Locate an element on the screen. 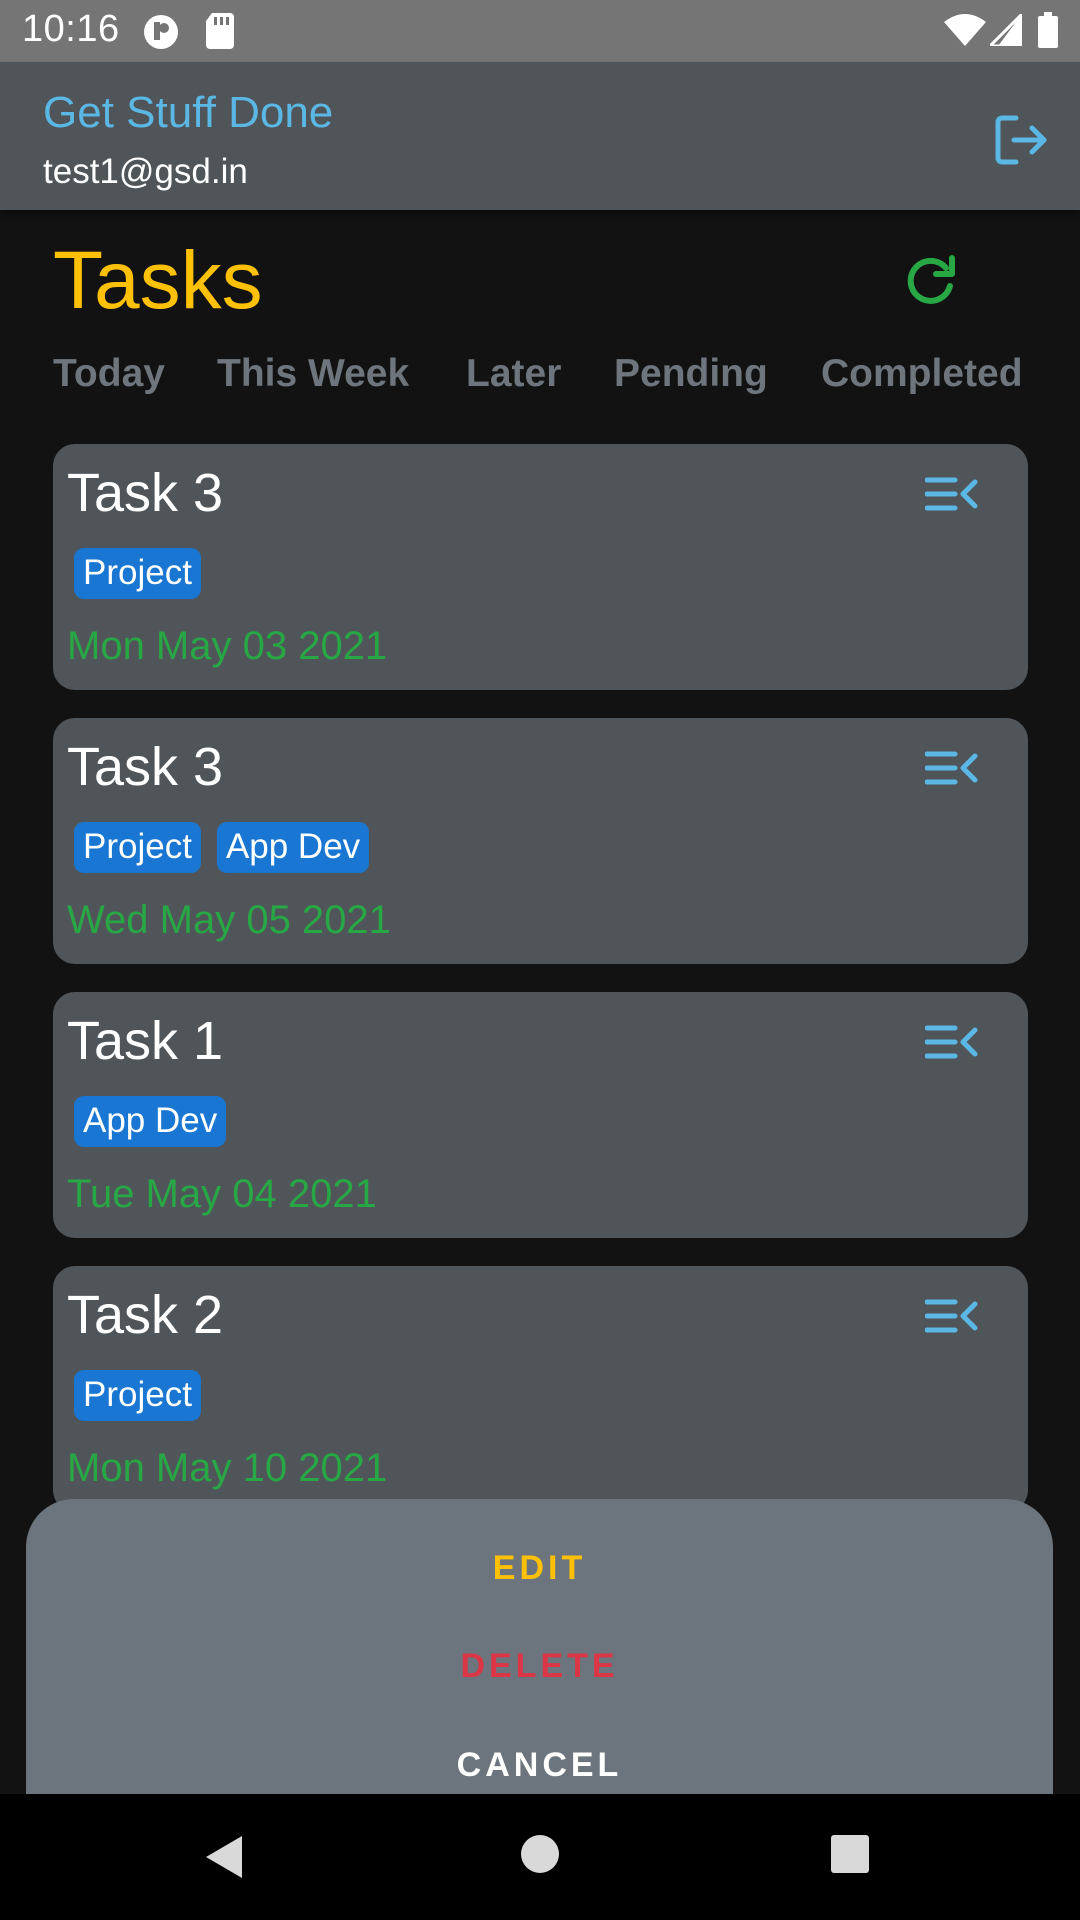 Image resolution: width=1080 pixels, height=1920 pixels. task-date: Mon May 03 2021 is located at coordinates (227, 646).